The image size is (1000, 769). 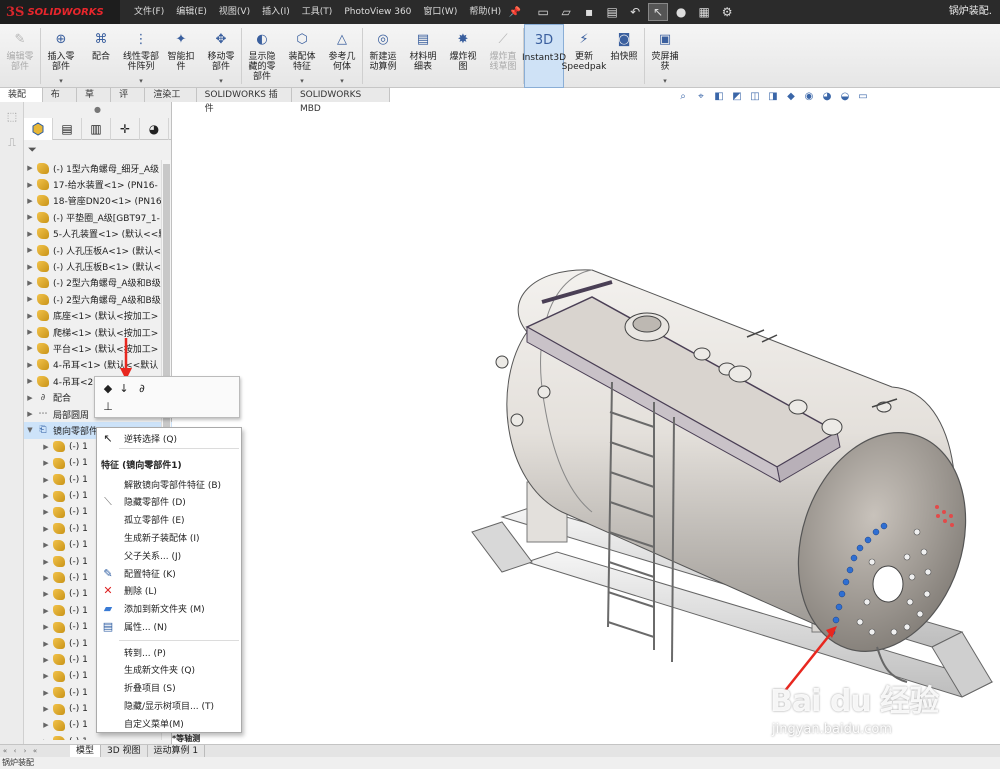 What do you see at coordinates (440, 12) in the screenshot?
I see `menu-item-6: 窗口(W)` at bounding box center [440, 12].